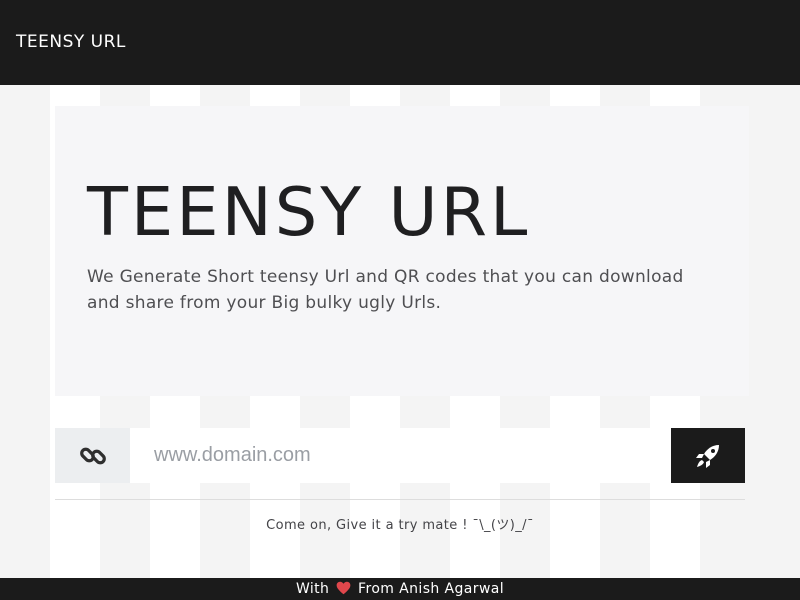  Describe the element at coordinates (431, 589) in the screenshot. I see `footer-text-after: From Anish Agarwal` at that location.